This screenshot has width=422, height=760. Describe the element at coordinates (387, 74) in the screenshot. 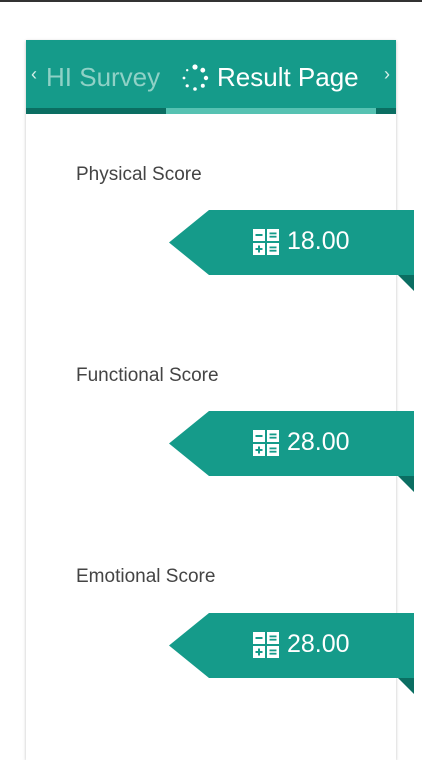

I see `chevron-right-icon: ›` at that location.